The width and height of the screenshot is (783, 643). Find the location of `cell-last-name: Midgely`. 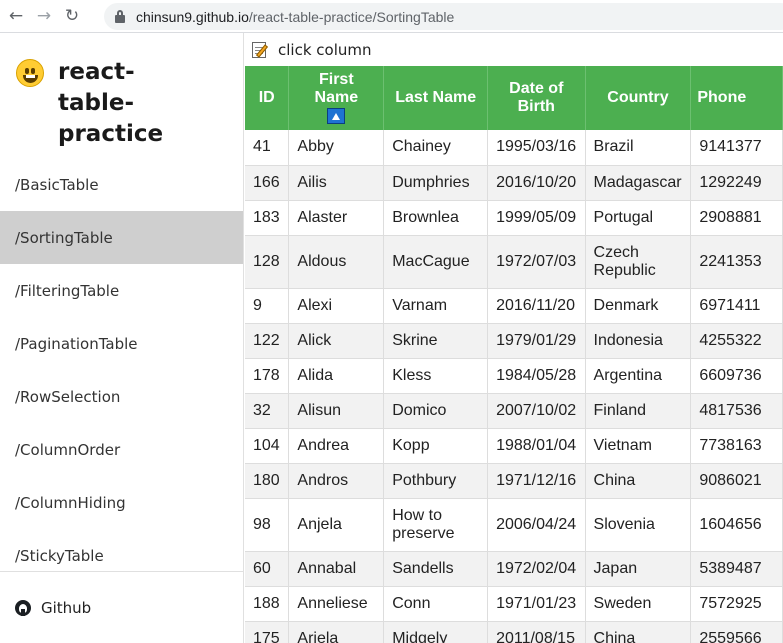

cell-last-name: Midgely is located at coordinates (436, 632).